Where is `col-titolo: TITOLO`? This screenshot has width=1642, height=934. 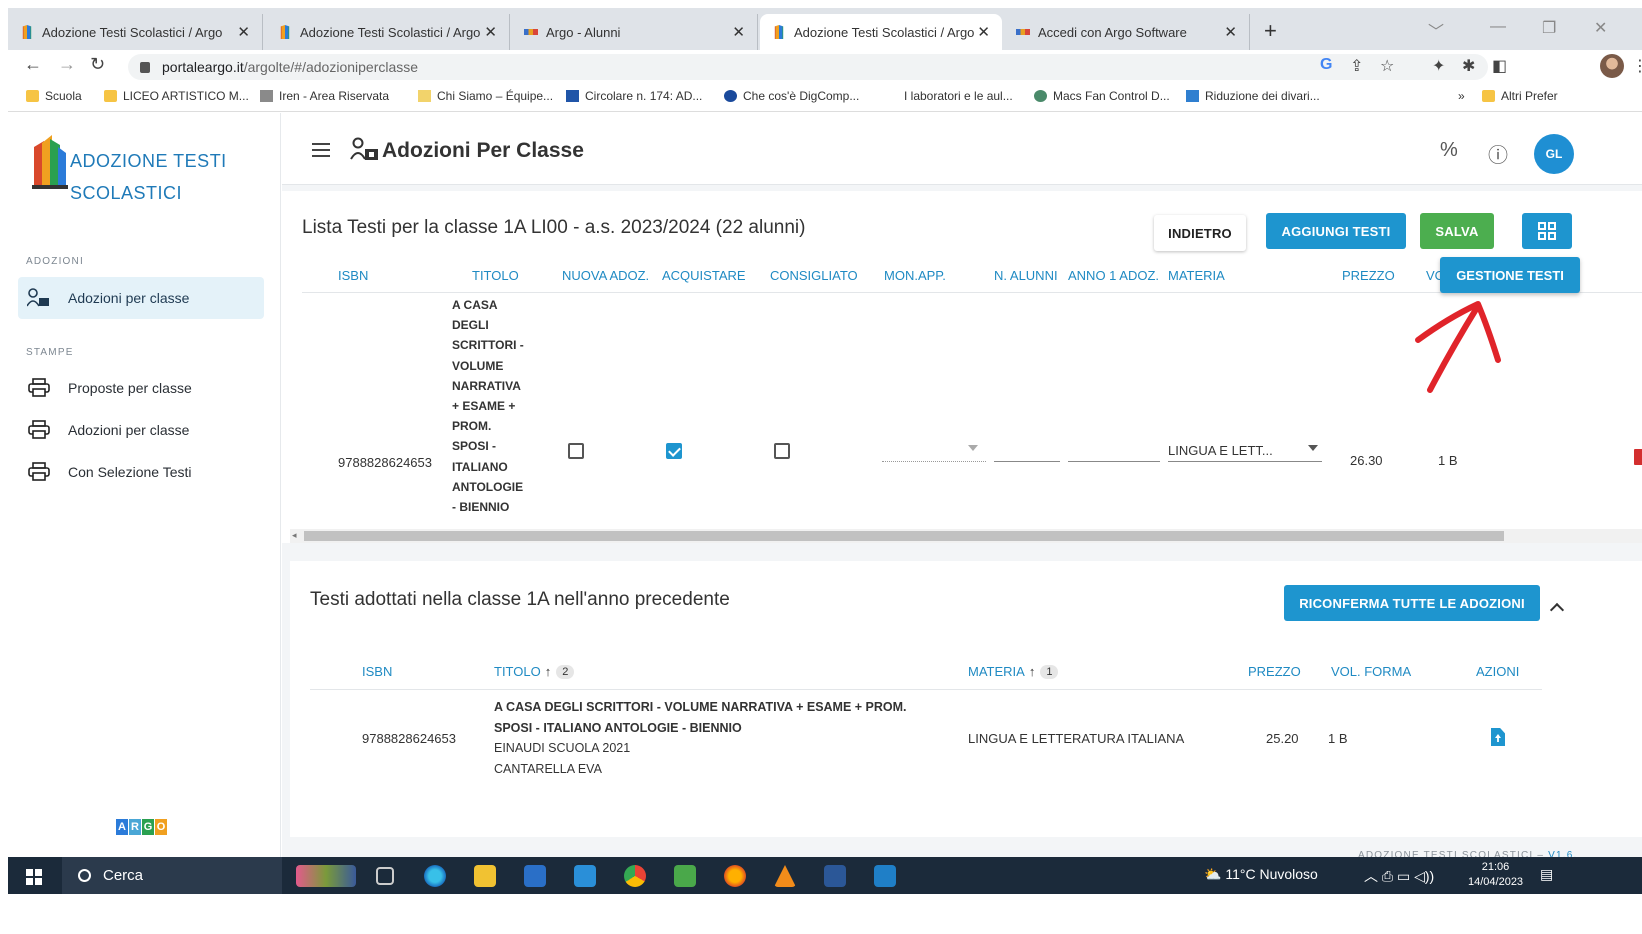 col-titolo: TITOLO is located at coordinates (495, 275).